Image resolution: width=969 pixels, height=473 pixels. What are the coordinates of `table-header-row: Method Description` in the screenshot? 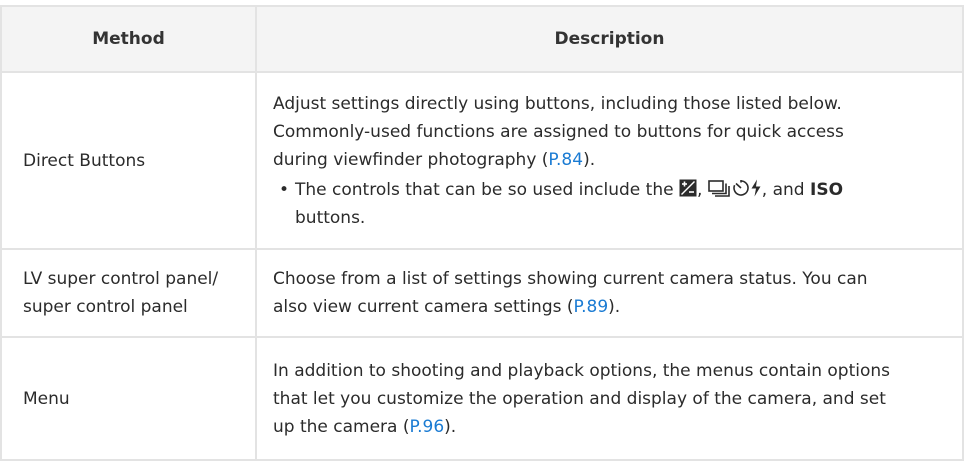 It's located at (482, 39).